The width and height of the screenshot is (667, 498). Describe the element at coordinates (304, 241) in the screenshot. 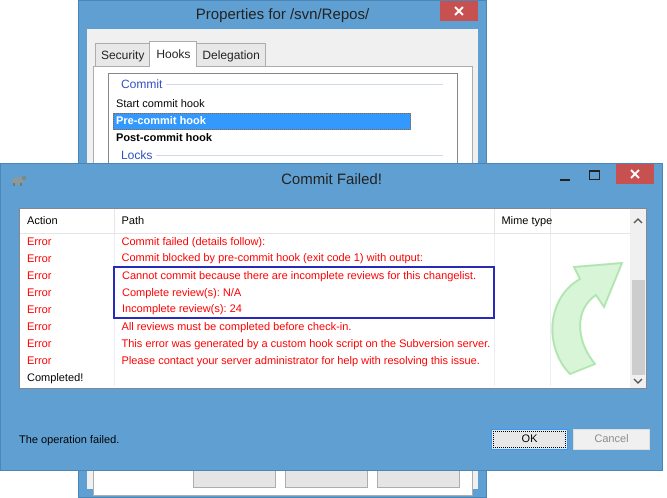

I see `table-cell: Commit failed (details follow):` at that location.